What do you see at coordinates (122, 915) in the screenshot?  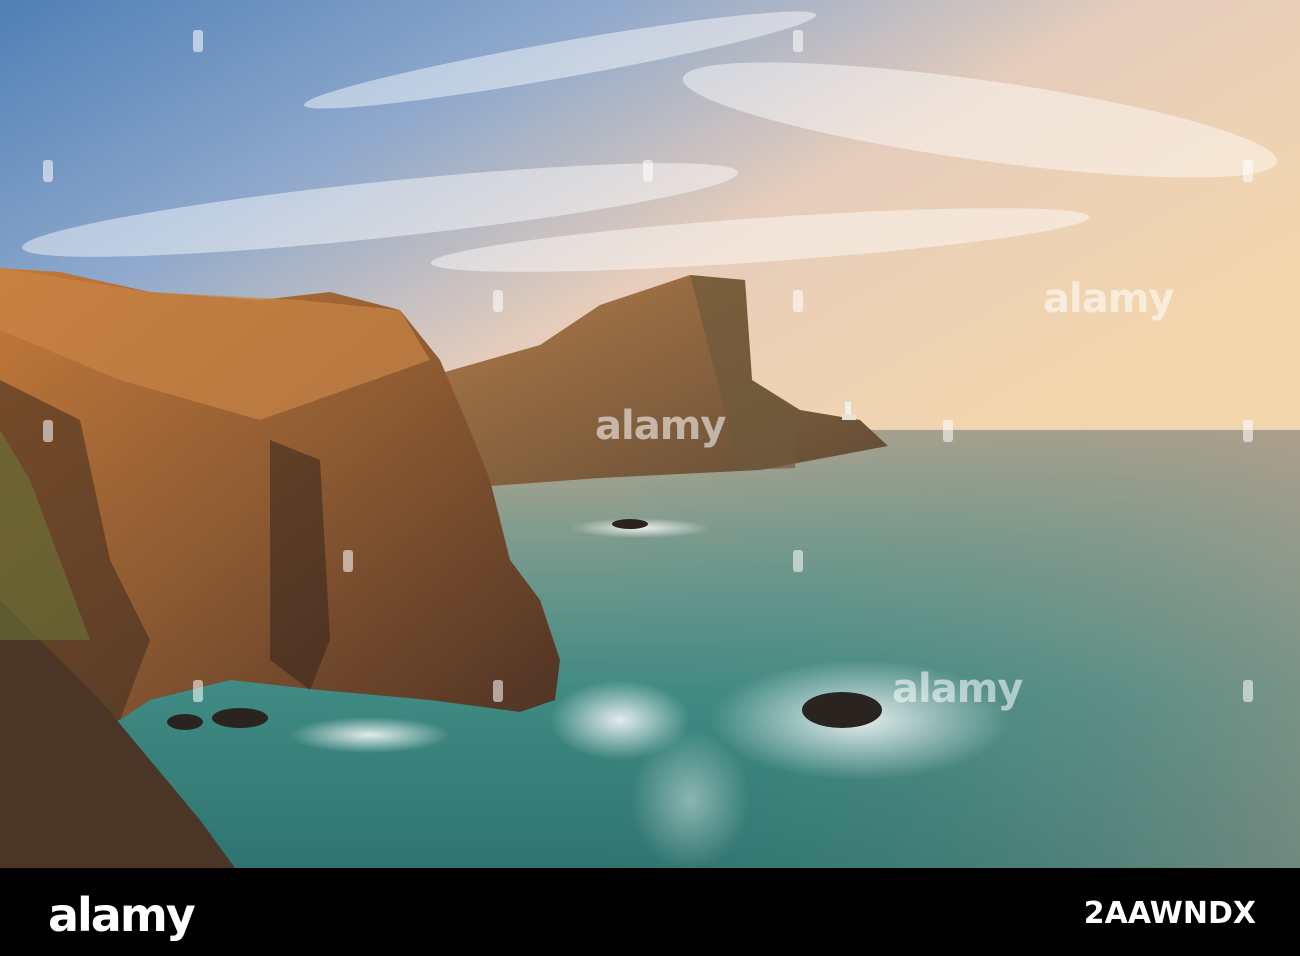 I see `brand-logo: alamy` at bounding box center [122, 915].